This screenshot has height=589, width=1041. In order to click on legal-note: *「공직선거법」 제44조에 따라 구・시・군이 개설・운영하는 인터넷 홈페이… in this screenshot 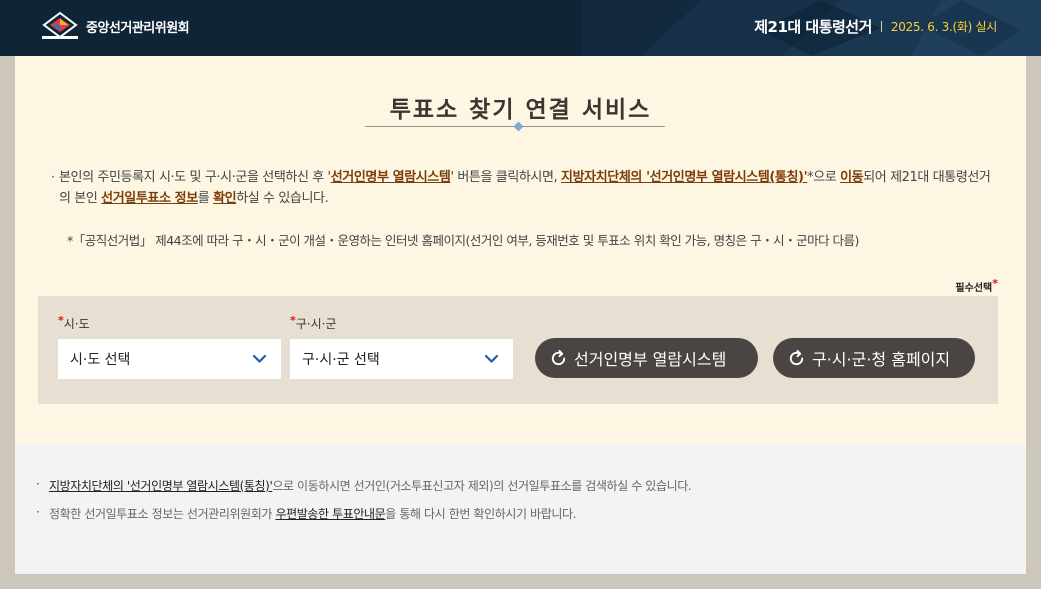, I will do `click(463, 240)`.